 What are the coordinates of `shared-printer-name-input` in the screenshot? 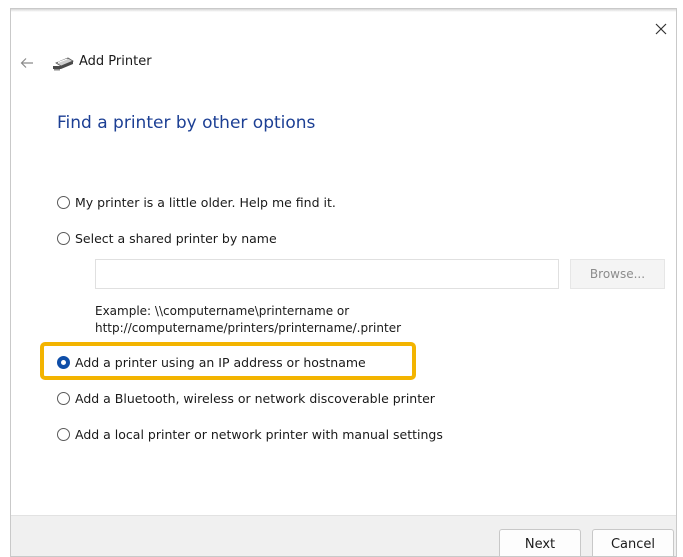 It's located at (327, 274).